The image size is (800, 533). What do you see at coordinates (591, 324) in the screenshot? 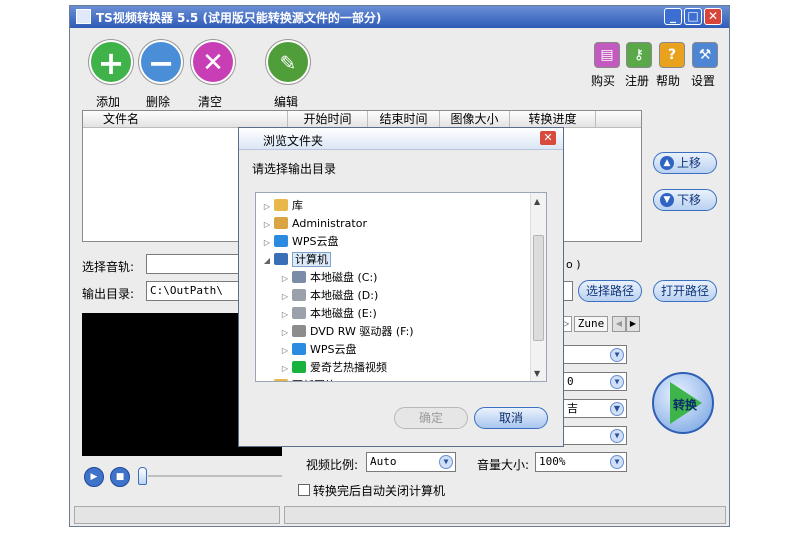
I see `tab-zune: Zune` at bounding box center [591, 324].